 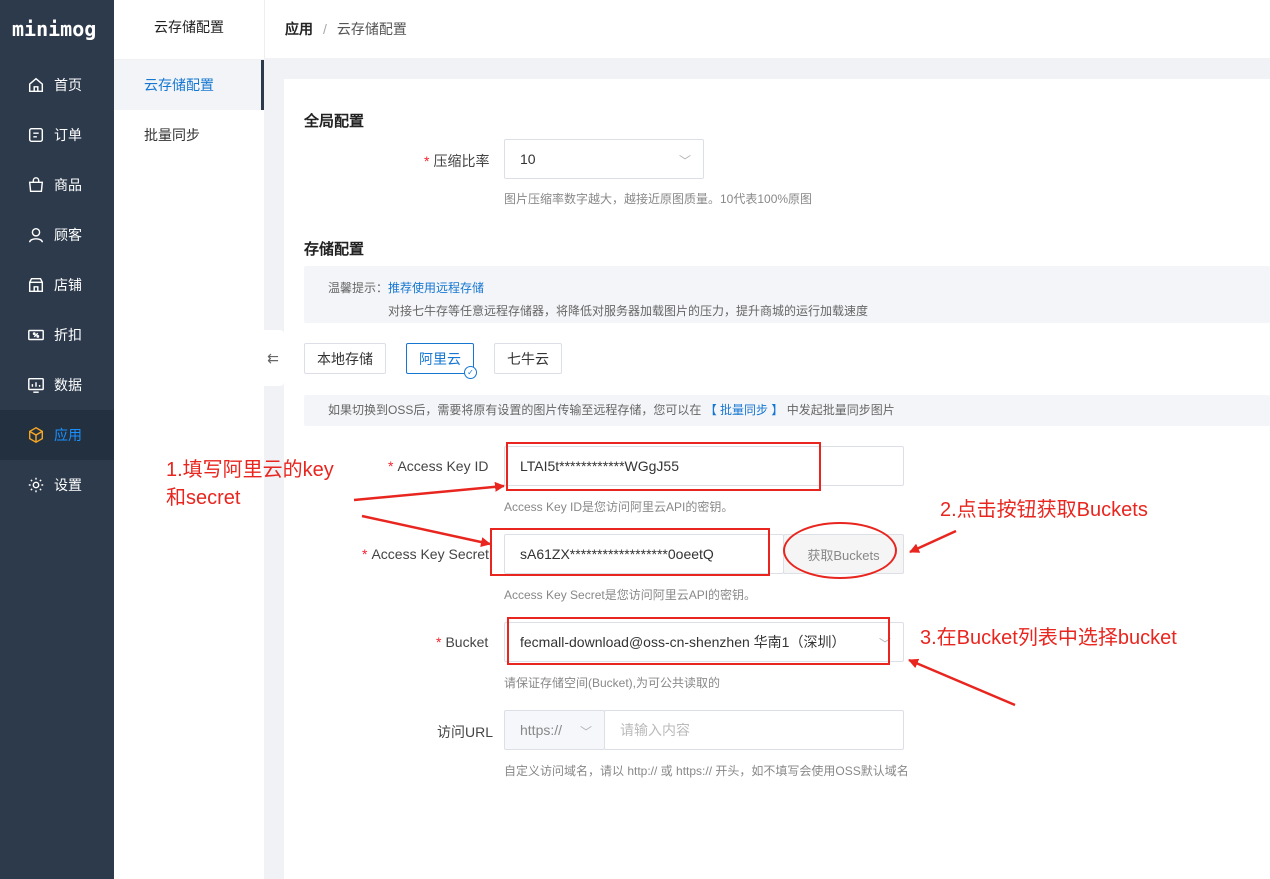 What do you see at coordinates (528, 358) in the screenshot?
I see `tab-qiniu: 七牛云` at bounding box center [528, 358].